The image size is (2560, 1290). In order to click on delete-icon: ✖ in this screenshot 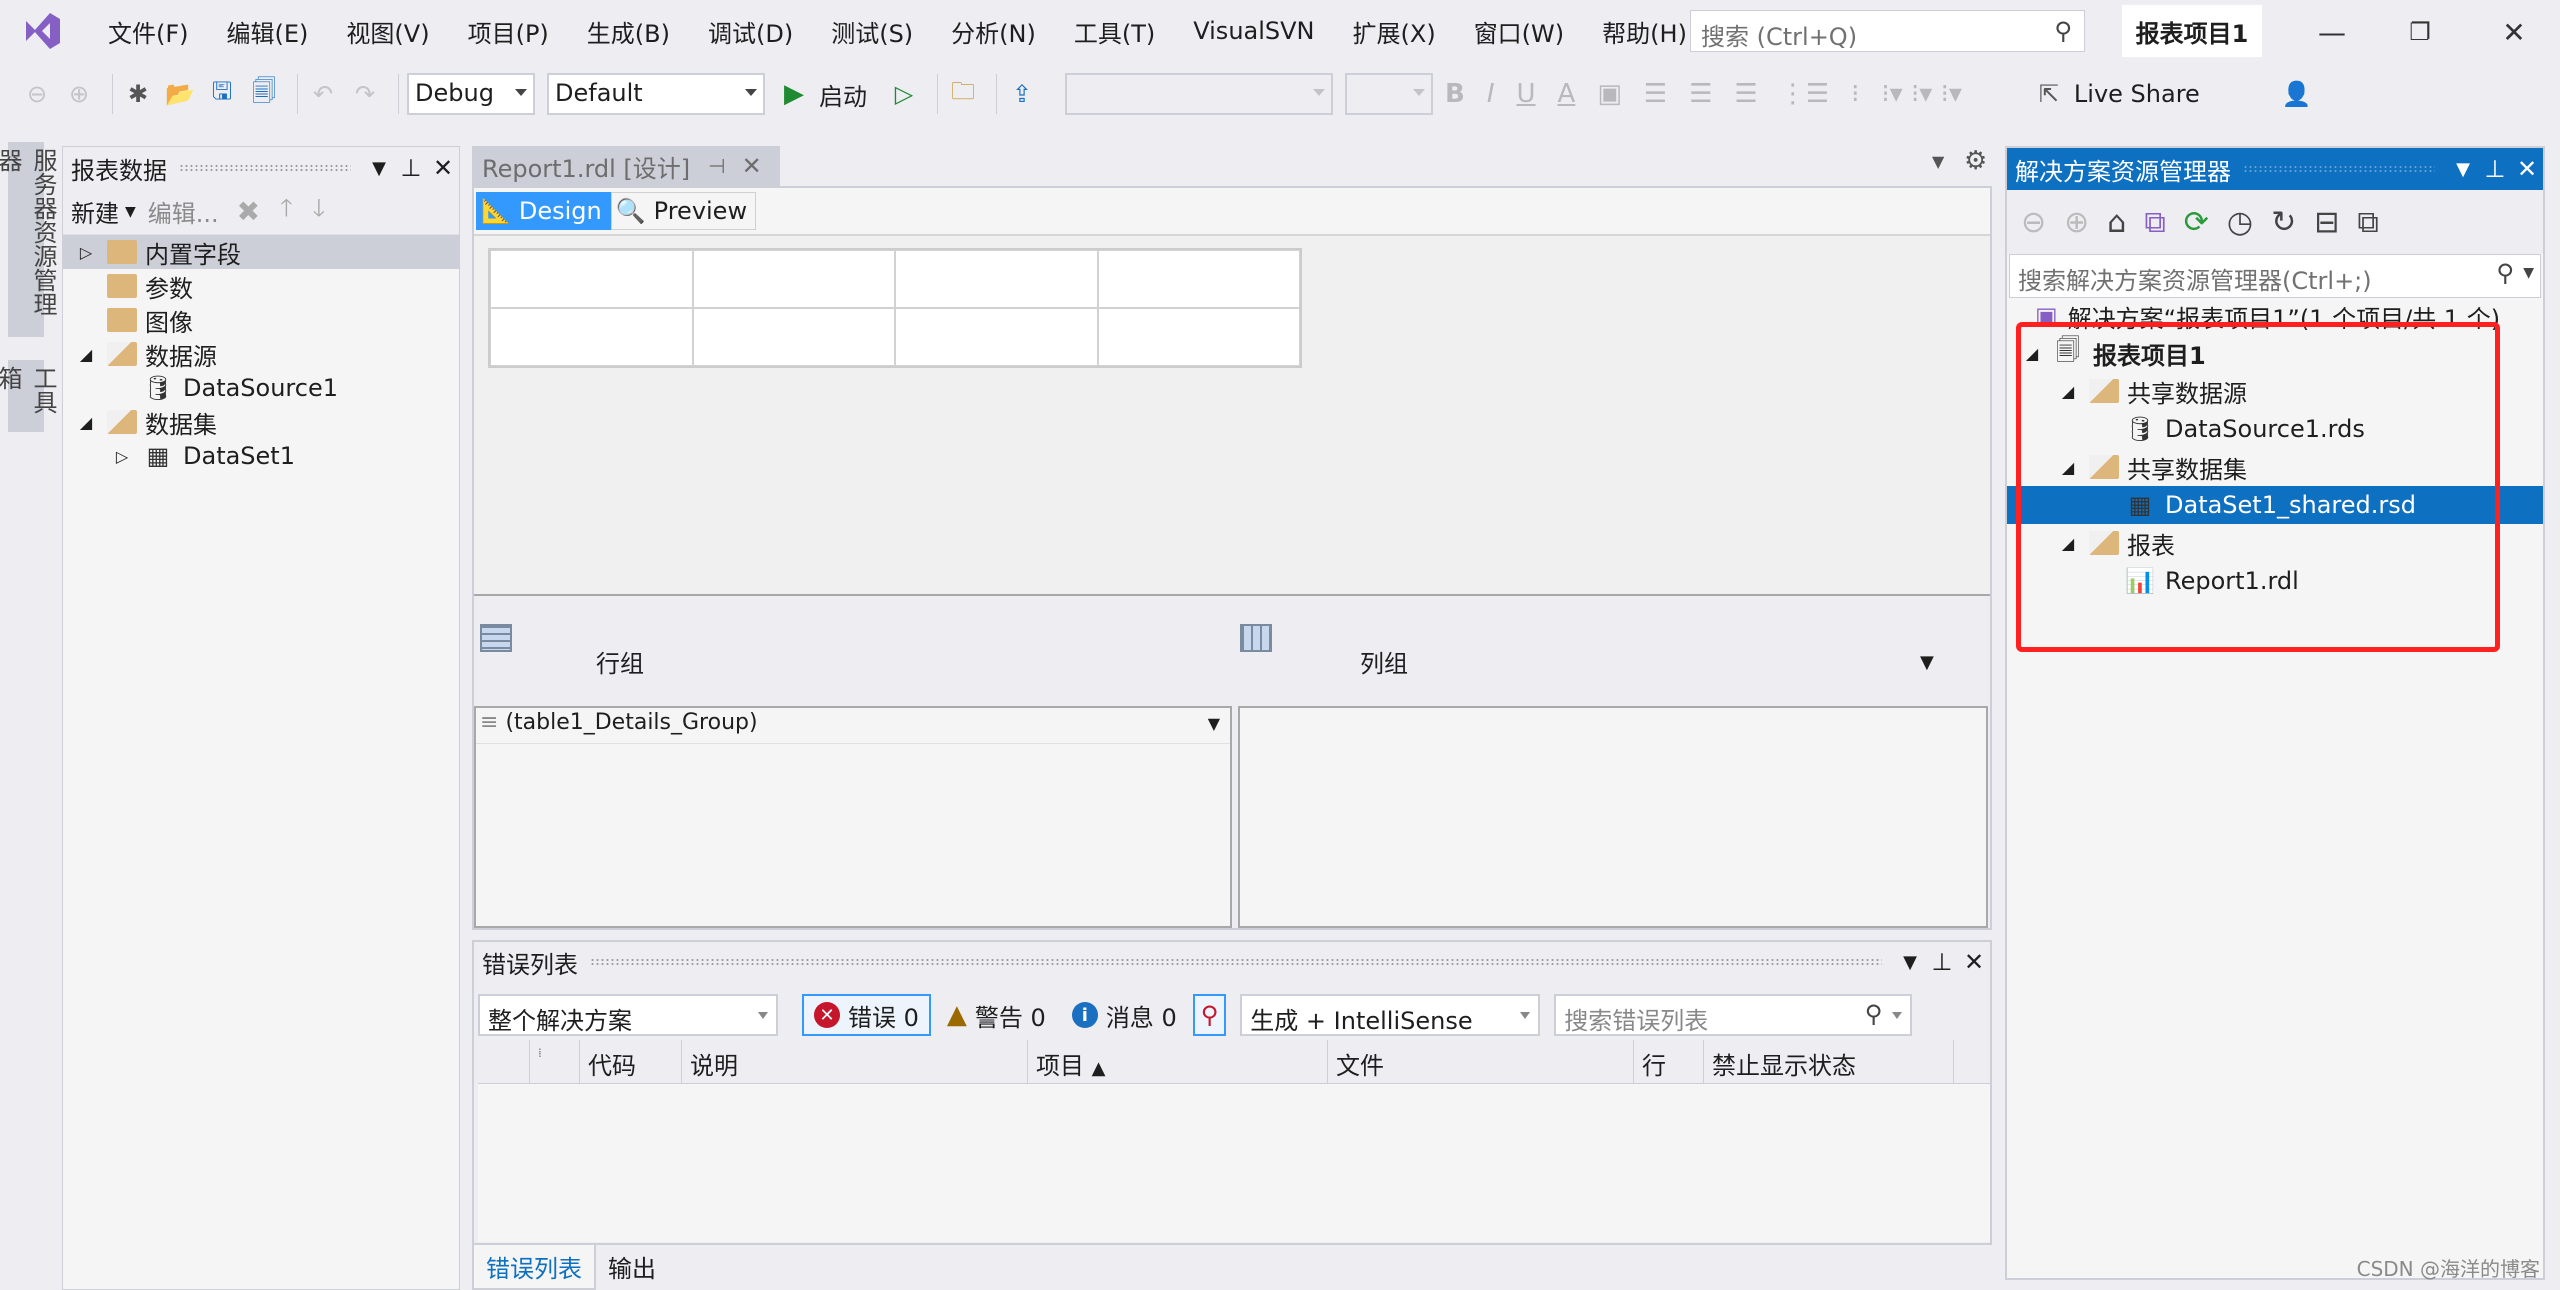, I will do `click(248, 211)`.